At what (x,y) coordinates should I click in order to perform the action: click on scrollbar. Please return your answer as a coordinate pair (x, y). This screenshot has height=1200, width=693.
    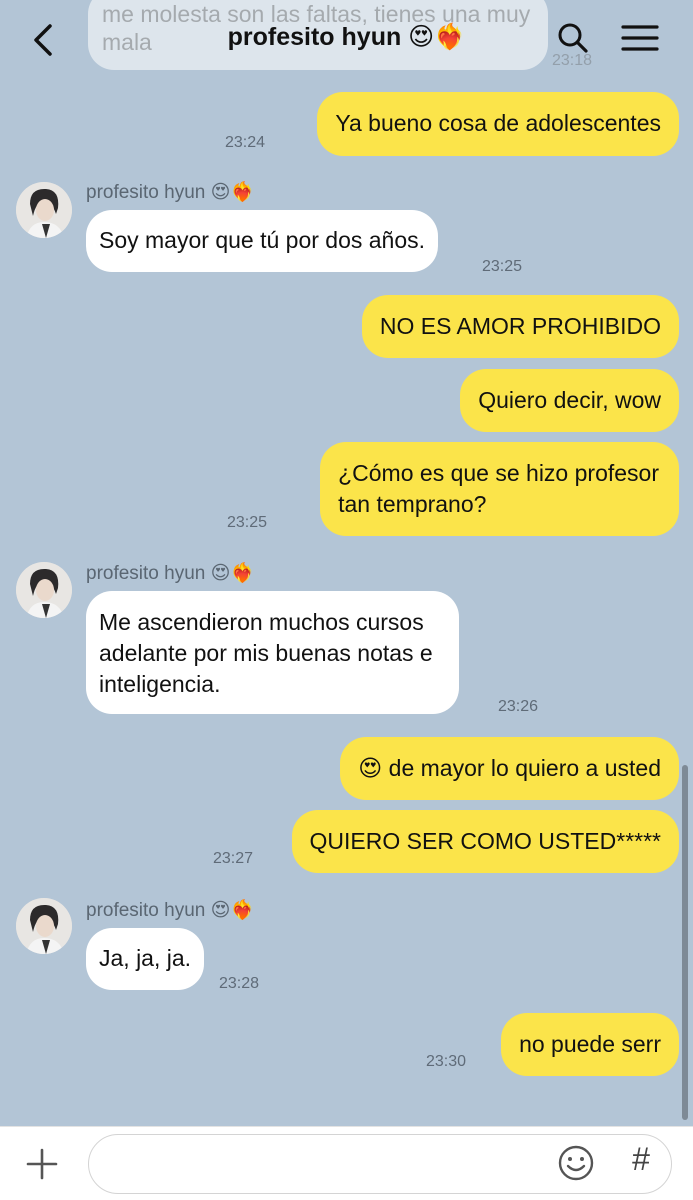
    Looking at the image, I should click on (685, 942).